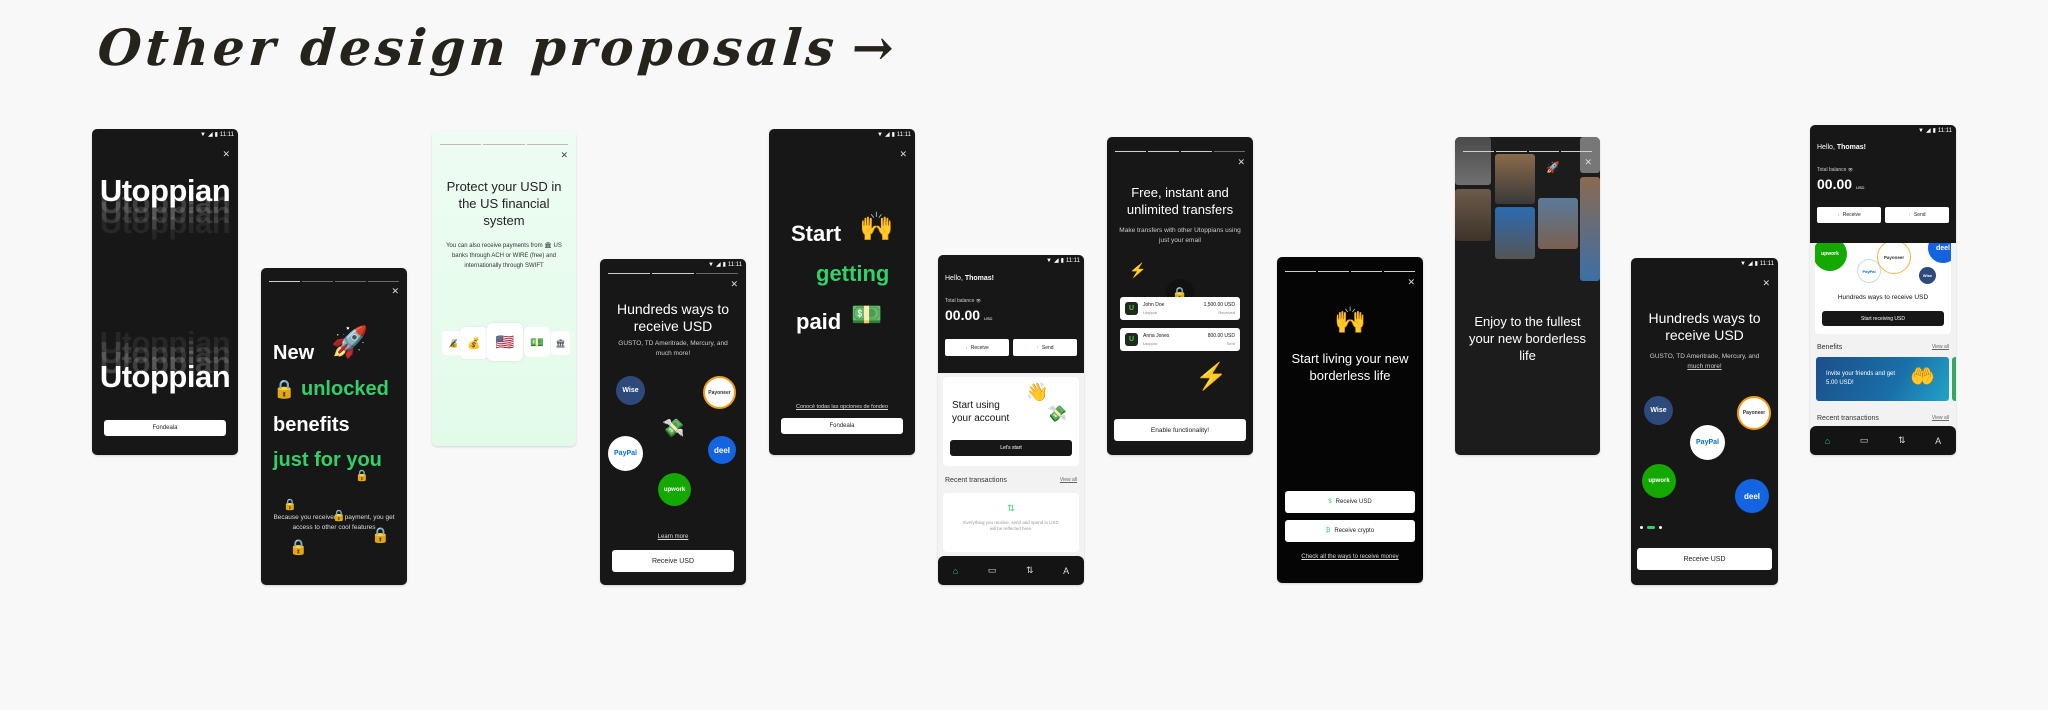 The width and height of the screenshot is (2048, 710). I want to click on method-card: 💰, so click(474, 343).